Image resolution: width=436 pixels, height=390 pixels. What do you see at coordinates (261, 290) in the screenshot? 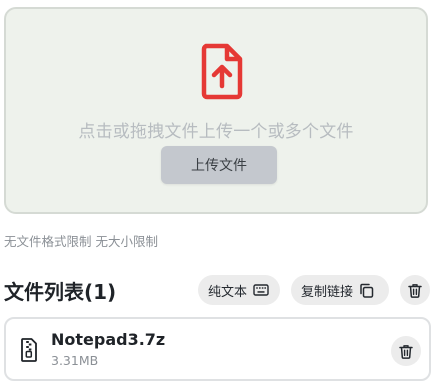
I see `keyboard-icon` at bounding box center [261, 290].